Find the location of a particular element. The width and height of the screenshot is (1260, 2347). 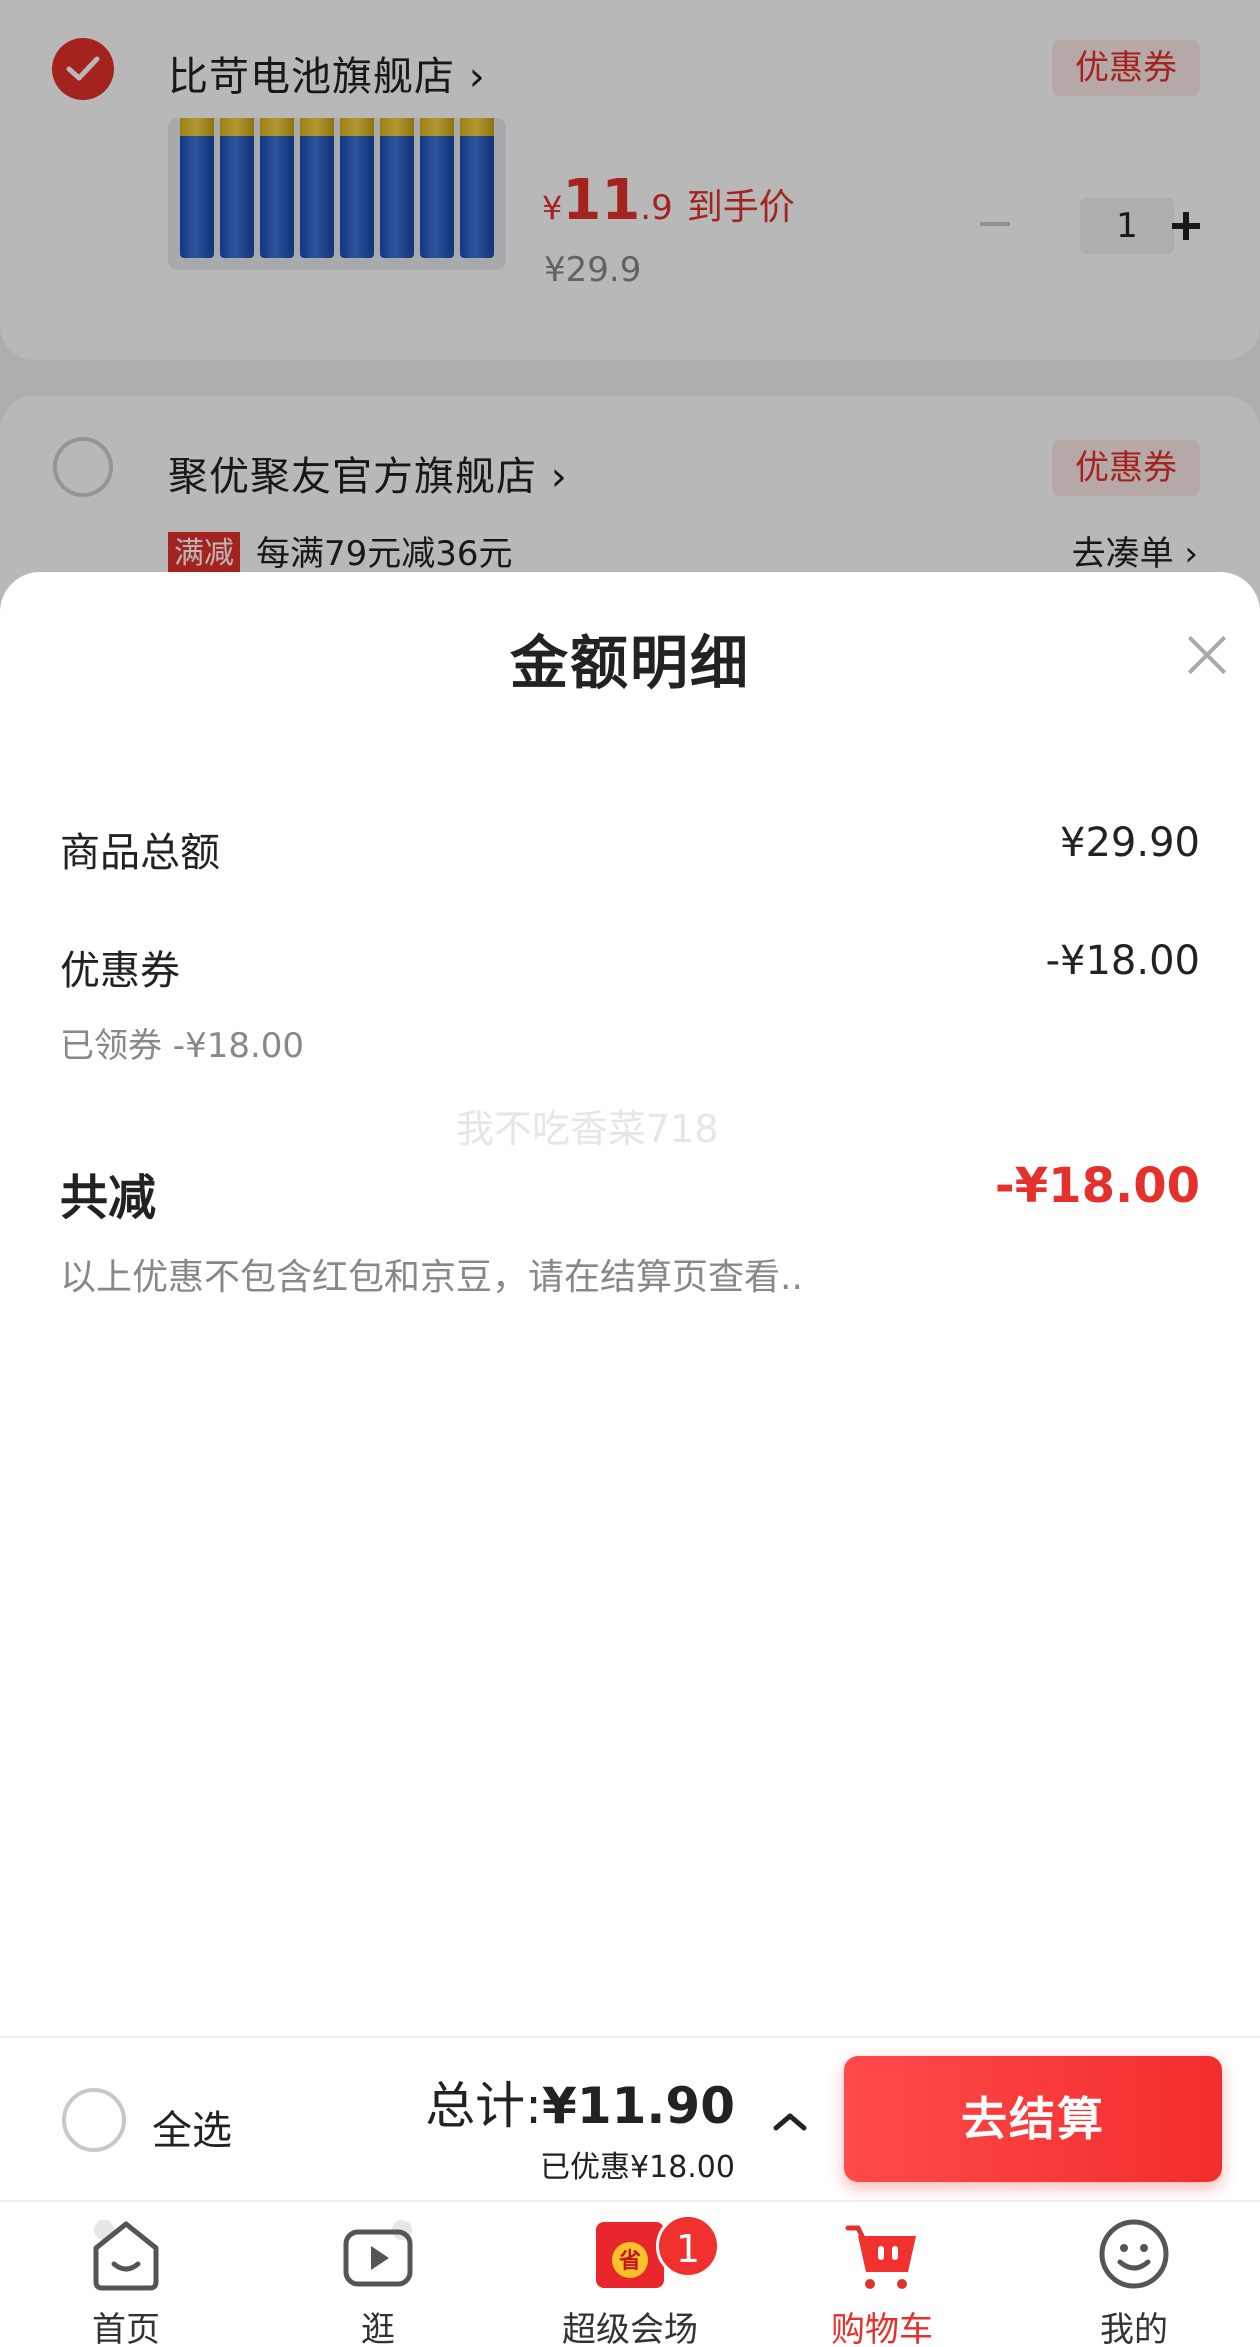

checkout-bar: 全选 总计:¥11.90 已优惠¥18.00 去结算 is located at coordinates (630, 2118).